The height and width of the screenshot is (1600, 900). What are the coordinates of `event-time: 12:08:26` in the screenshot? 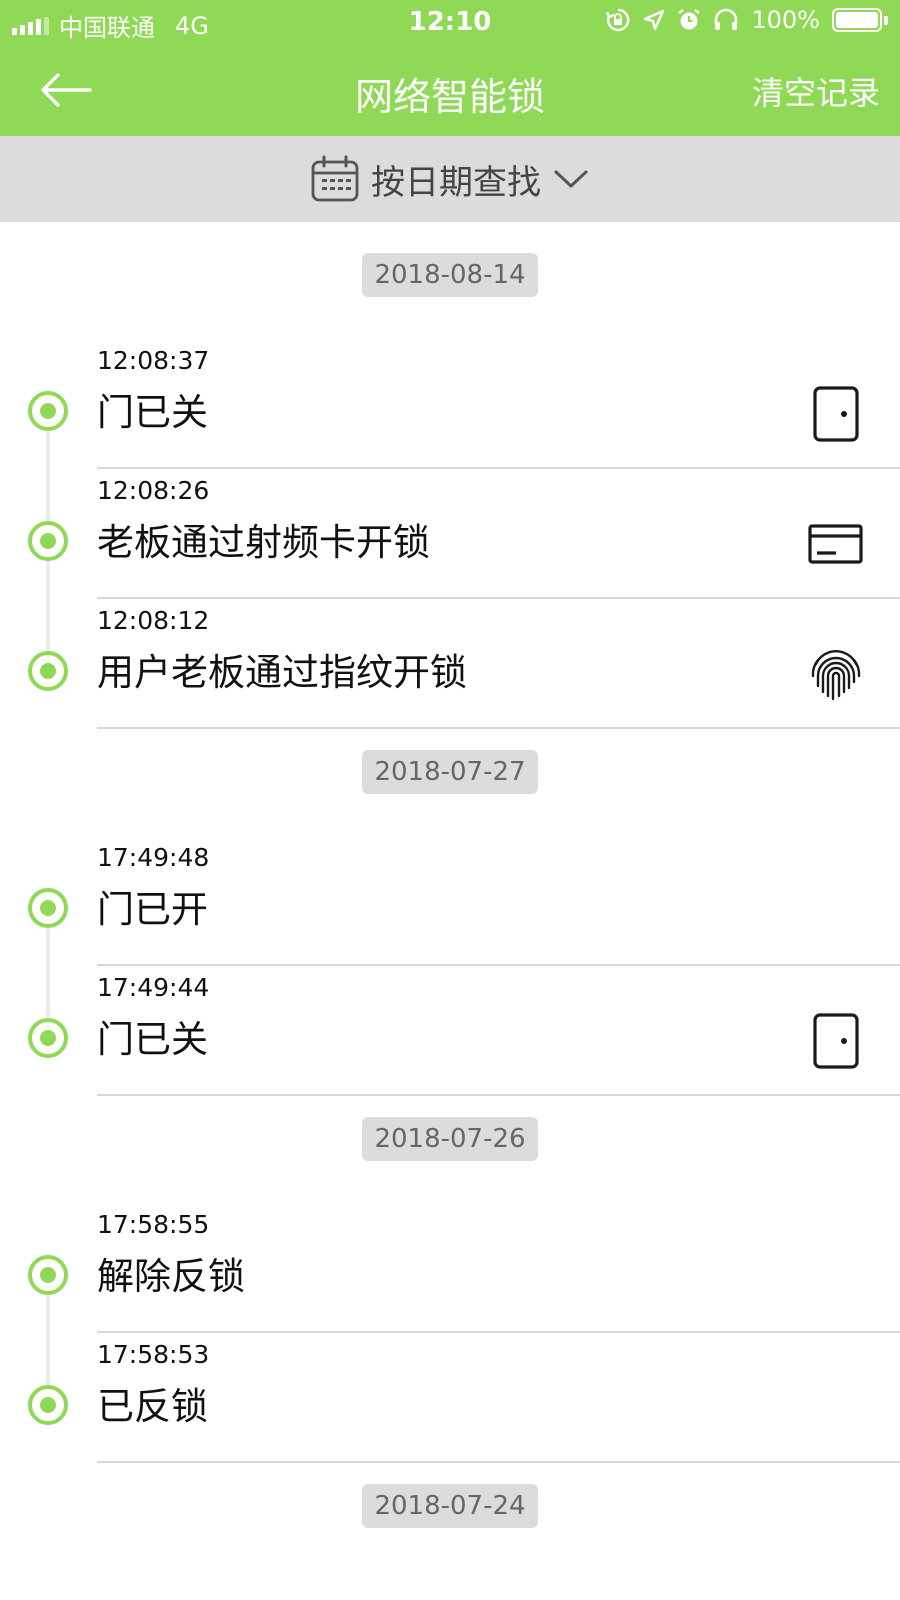 It's located at (153, 490).